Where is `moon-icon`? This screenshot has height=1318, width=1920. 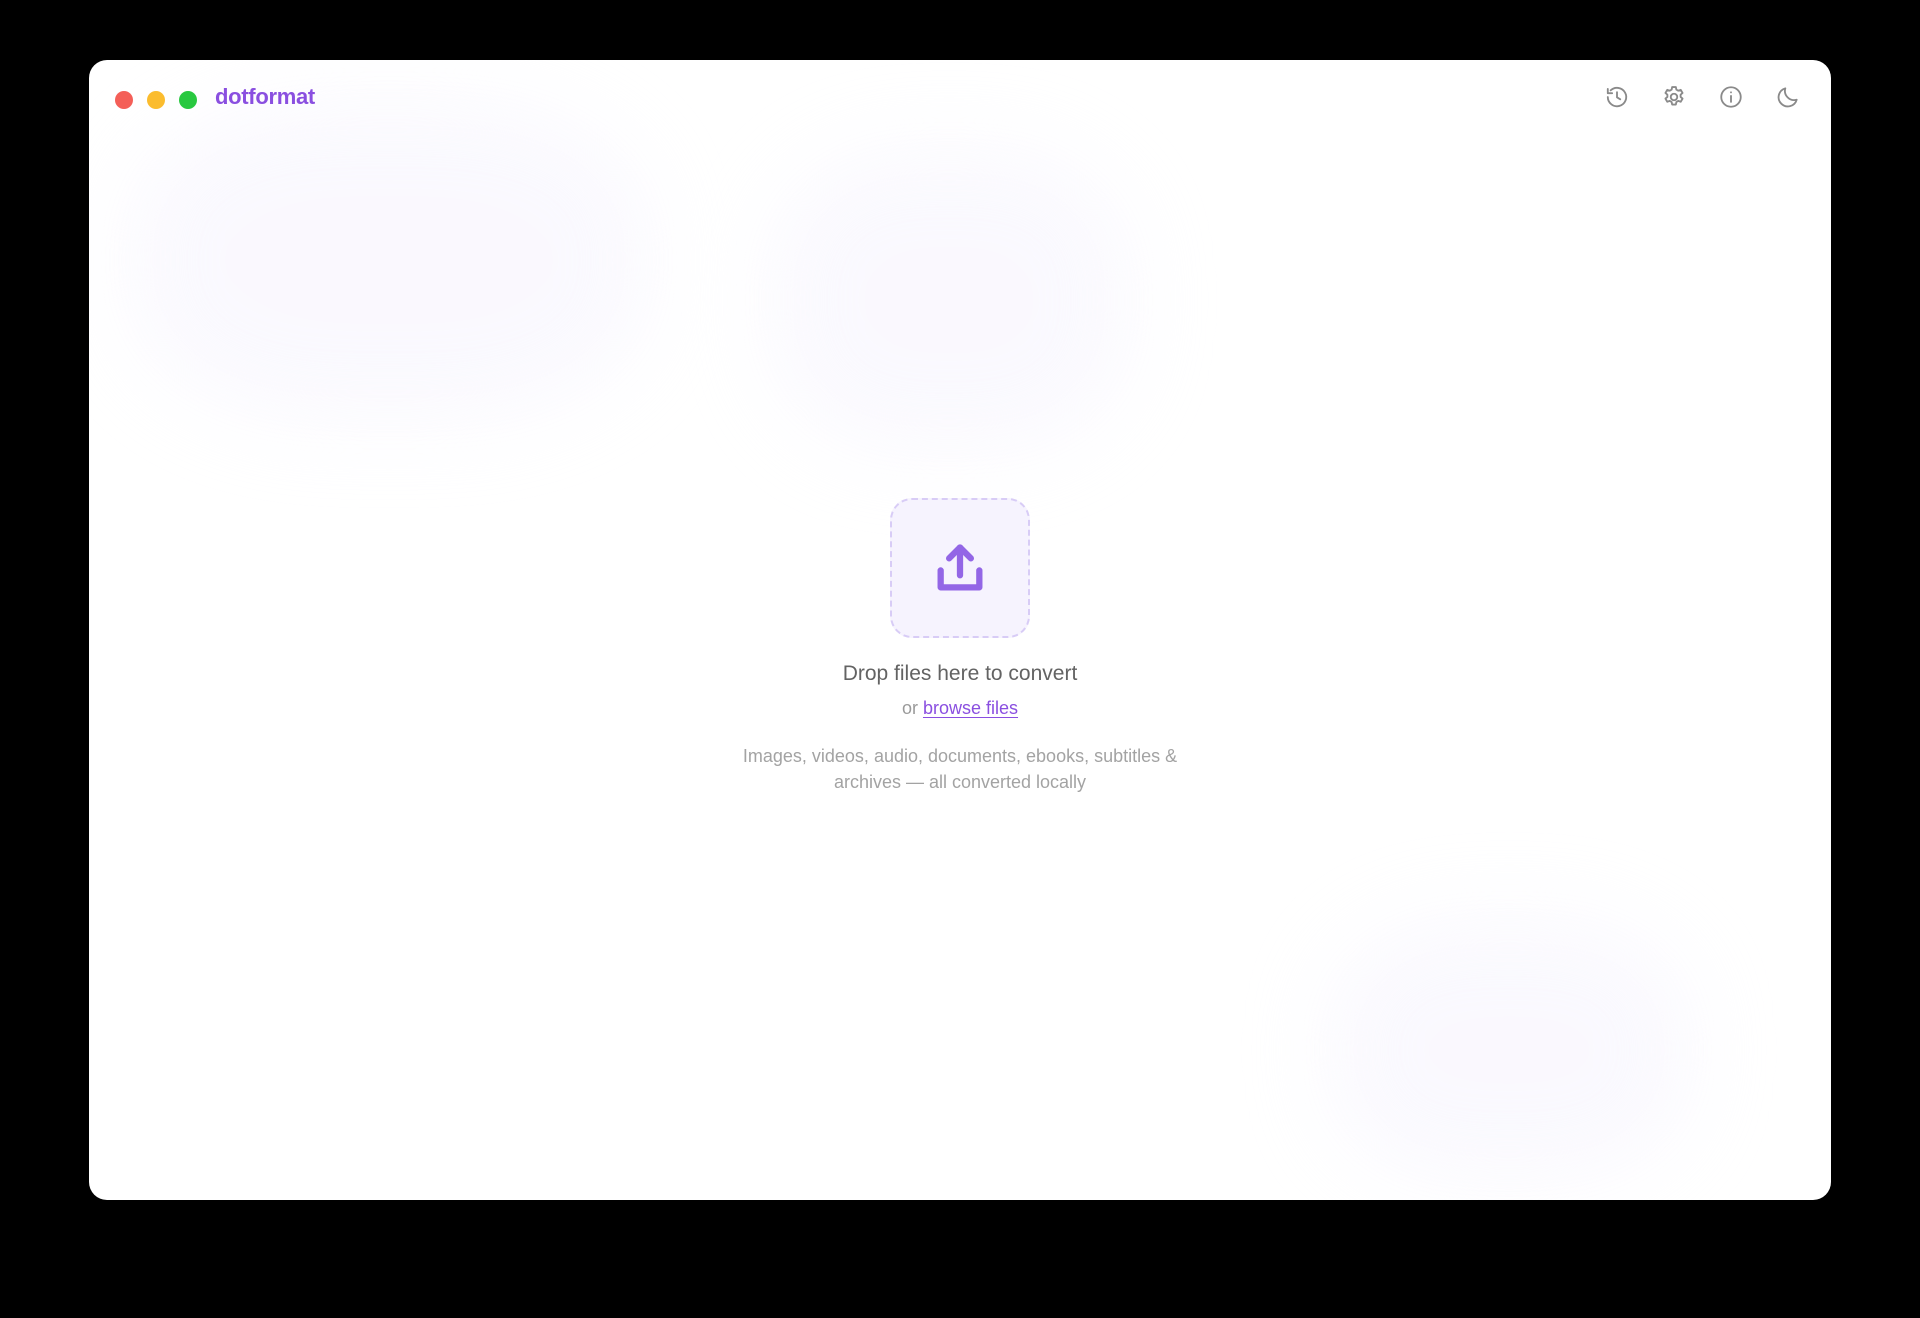 moon-icon is located at coordinates (1787, 97).